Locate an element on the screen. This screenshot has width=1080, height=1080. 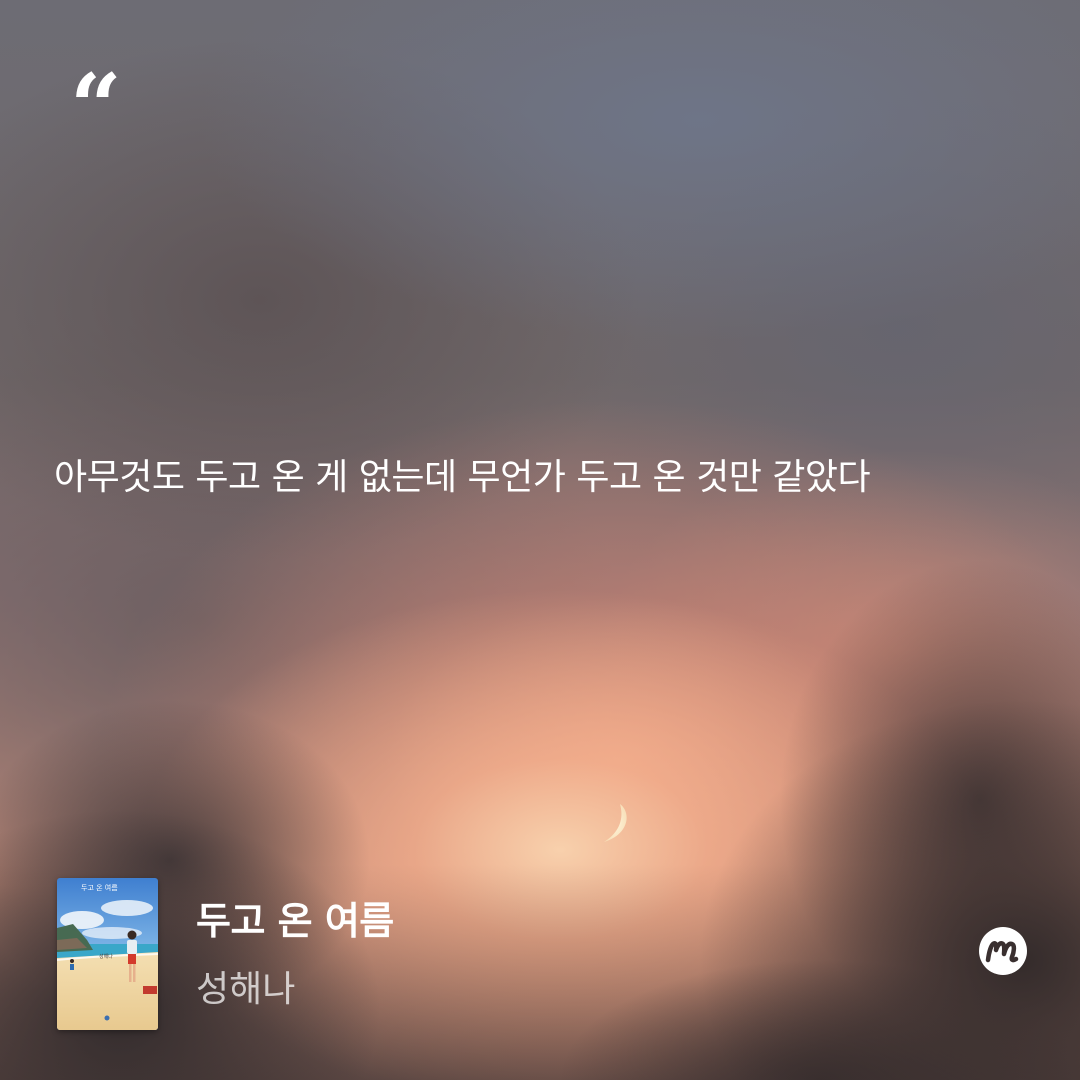
book-cover: 두고 온 여름 성해나 is located at coordinates (107, 954).